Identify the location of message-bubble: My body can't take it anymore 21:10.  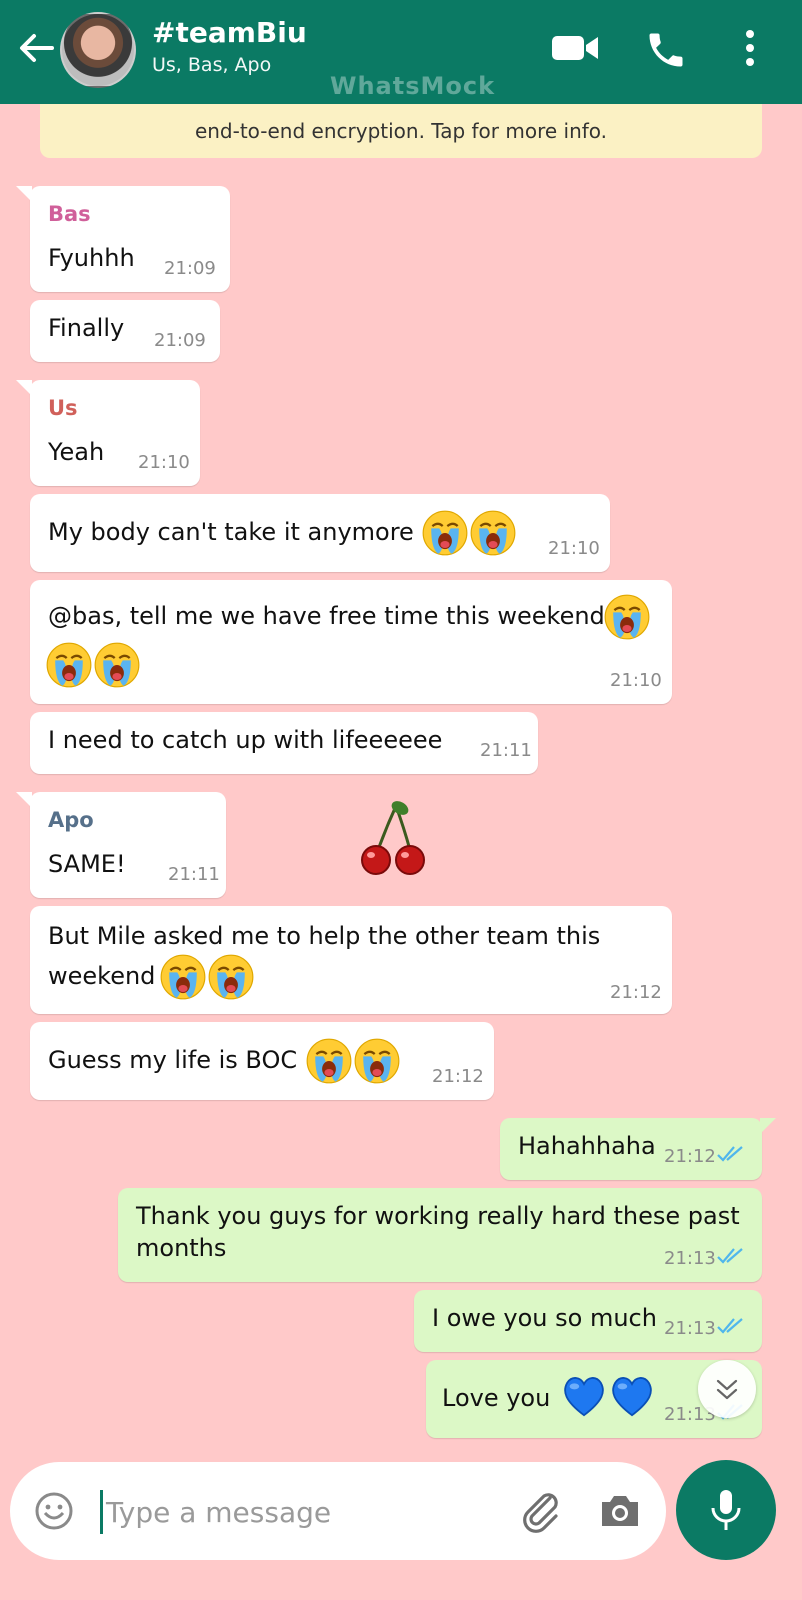
(320, 533).